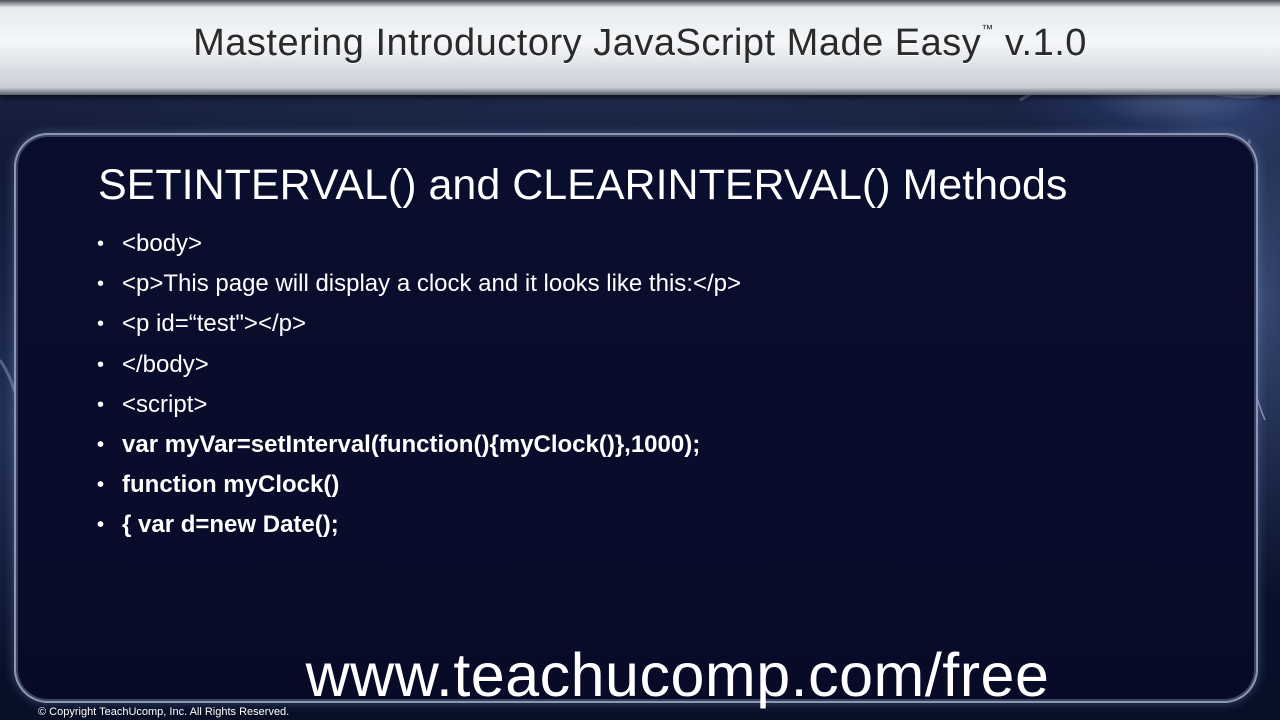 The height and width of the screenshot is (720, 1280). I want to click on bullet-item: • <body>, so click(419, 246).